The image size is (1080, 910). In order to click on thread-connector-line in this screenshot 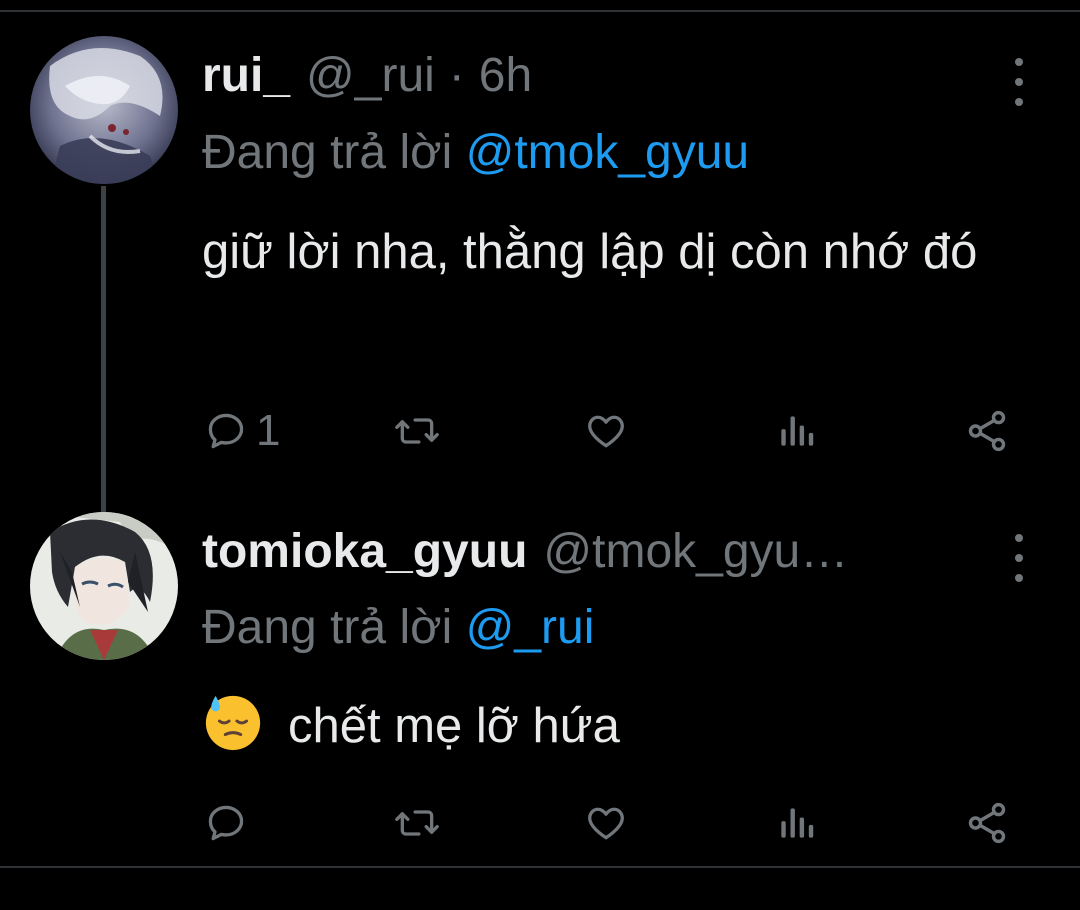, I will do `click(103, 350)`.